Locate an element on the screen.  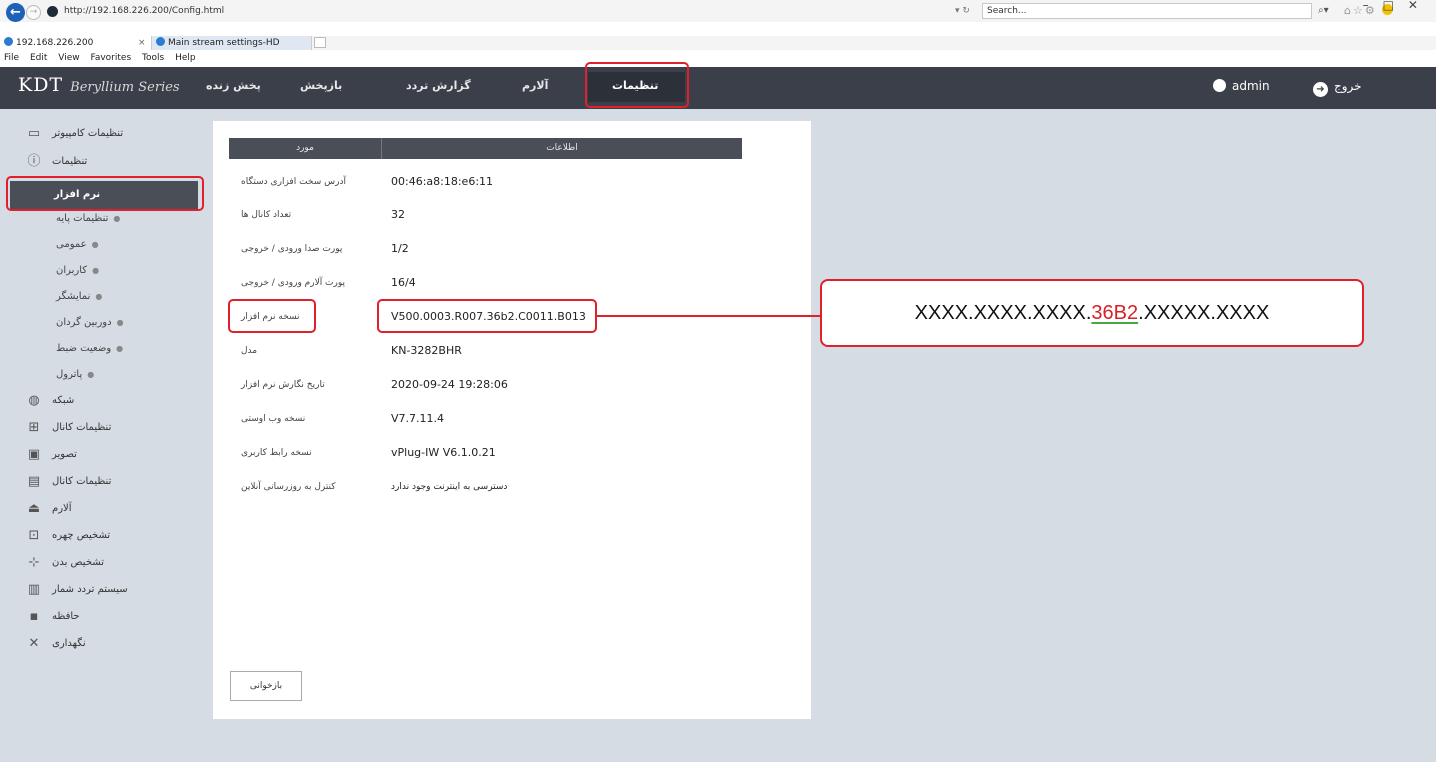
menu-tools: Tools is located at coordinates (153, 58).